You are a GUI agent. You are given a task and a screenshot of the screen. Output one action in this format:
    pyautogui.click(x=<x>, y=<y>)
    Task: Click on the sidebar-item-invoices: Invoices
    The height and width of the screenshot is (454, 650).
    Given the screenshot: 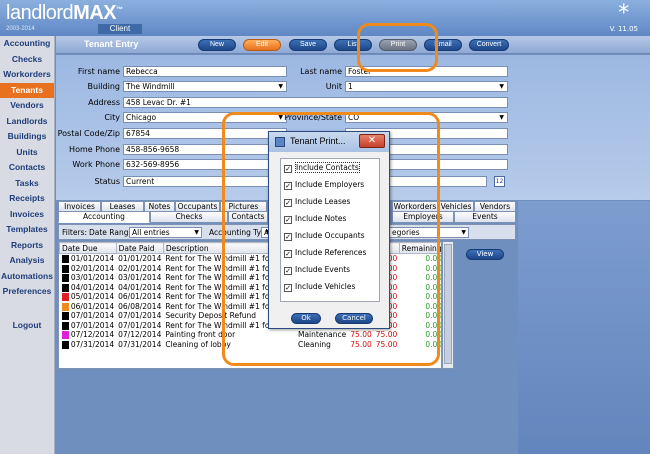 What is the action you would take?
    pyautogui.click(x=27, y=215)
    